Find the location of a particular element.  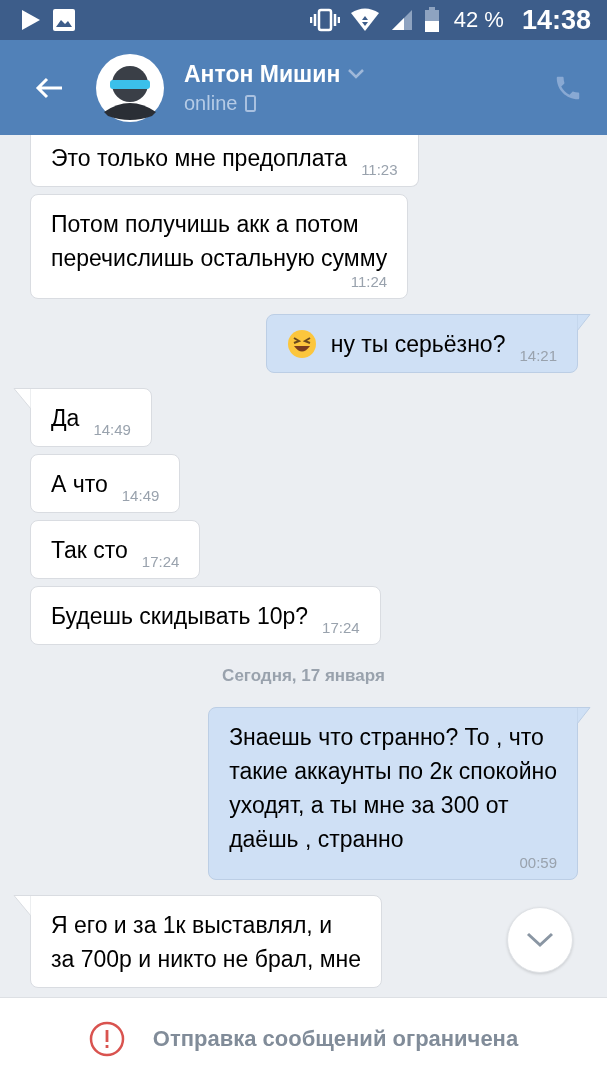

message-text: Да is located at coordinates (65, 418).